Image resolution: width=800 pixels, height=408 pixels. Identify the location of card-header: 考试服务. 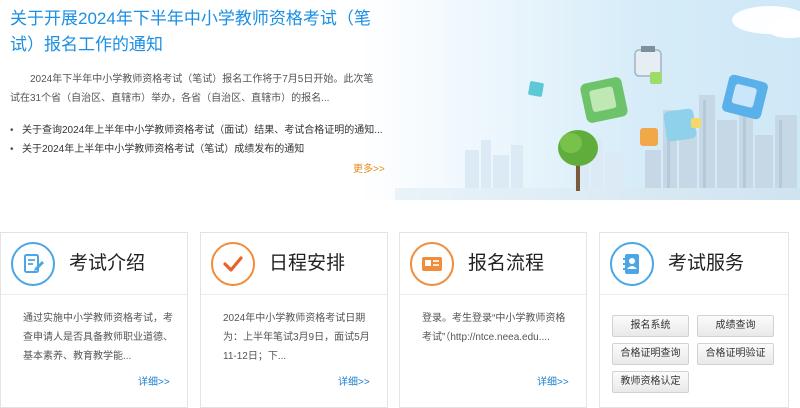
(694, 264).